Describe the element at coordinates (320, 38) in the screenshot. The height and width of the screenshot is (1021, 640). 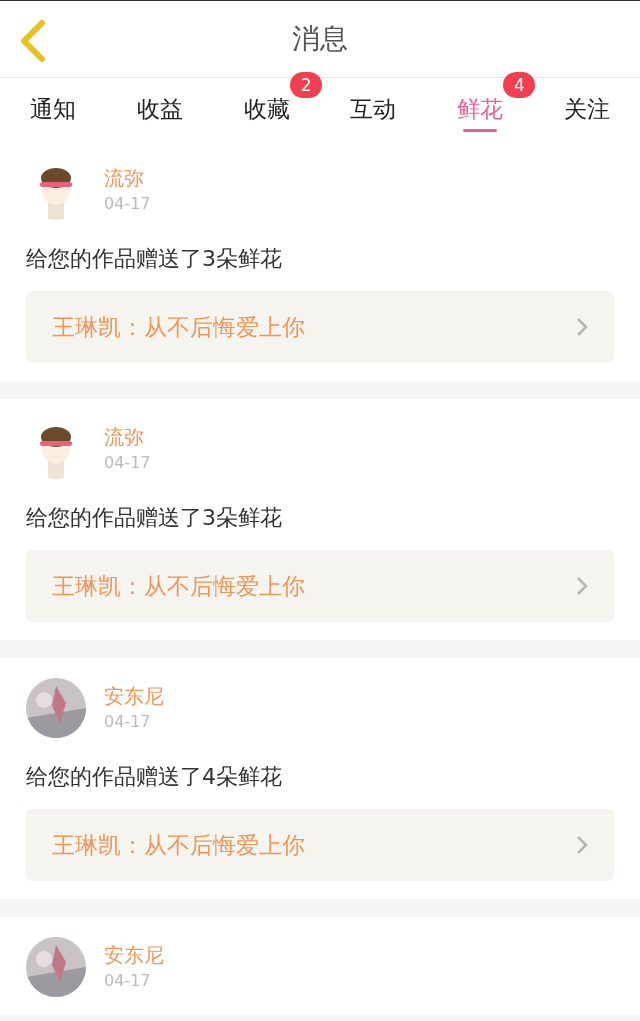
I see `page-title: 消息` at that location.